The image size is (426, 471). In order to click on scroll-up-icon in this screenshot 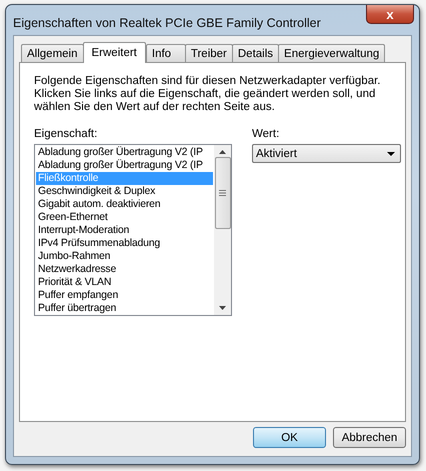, I will do `click(222, 152)`.